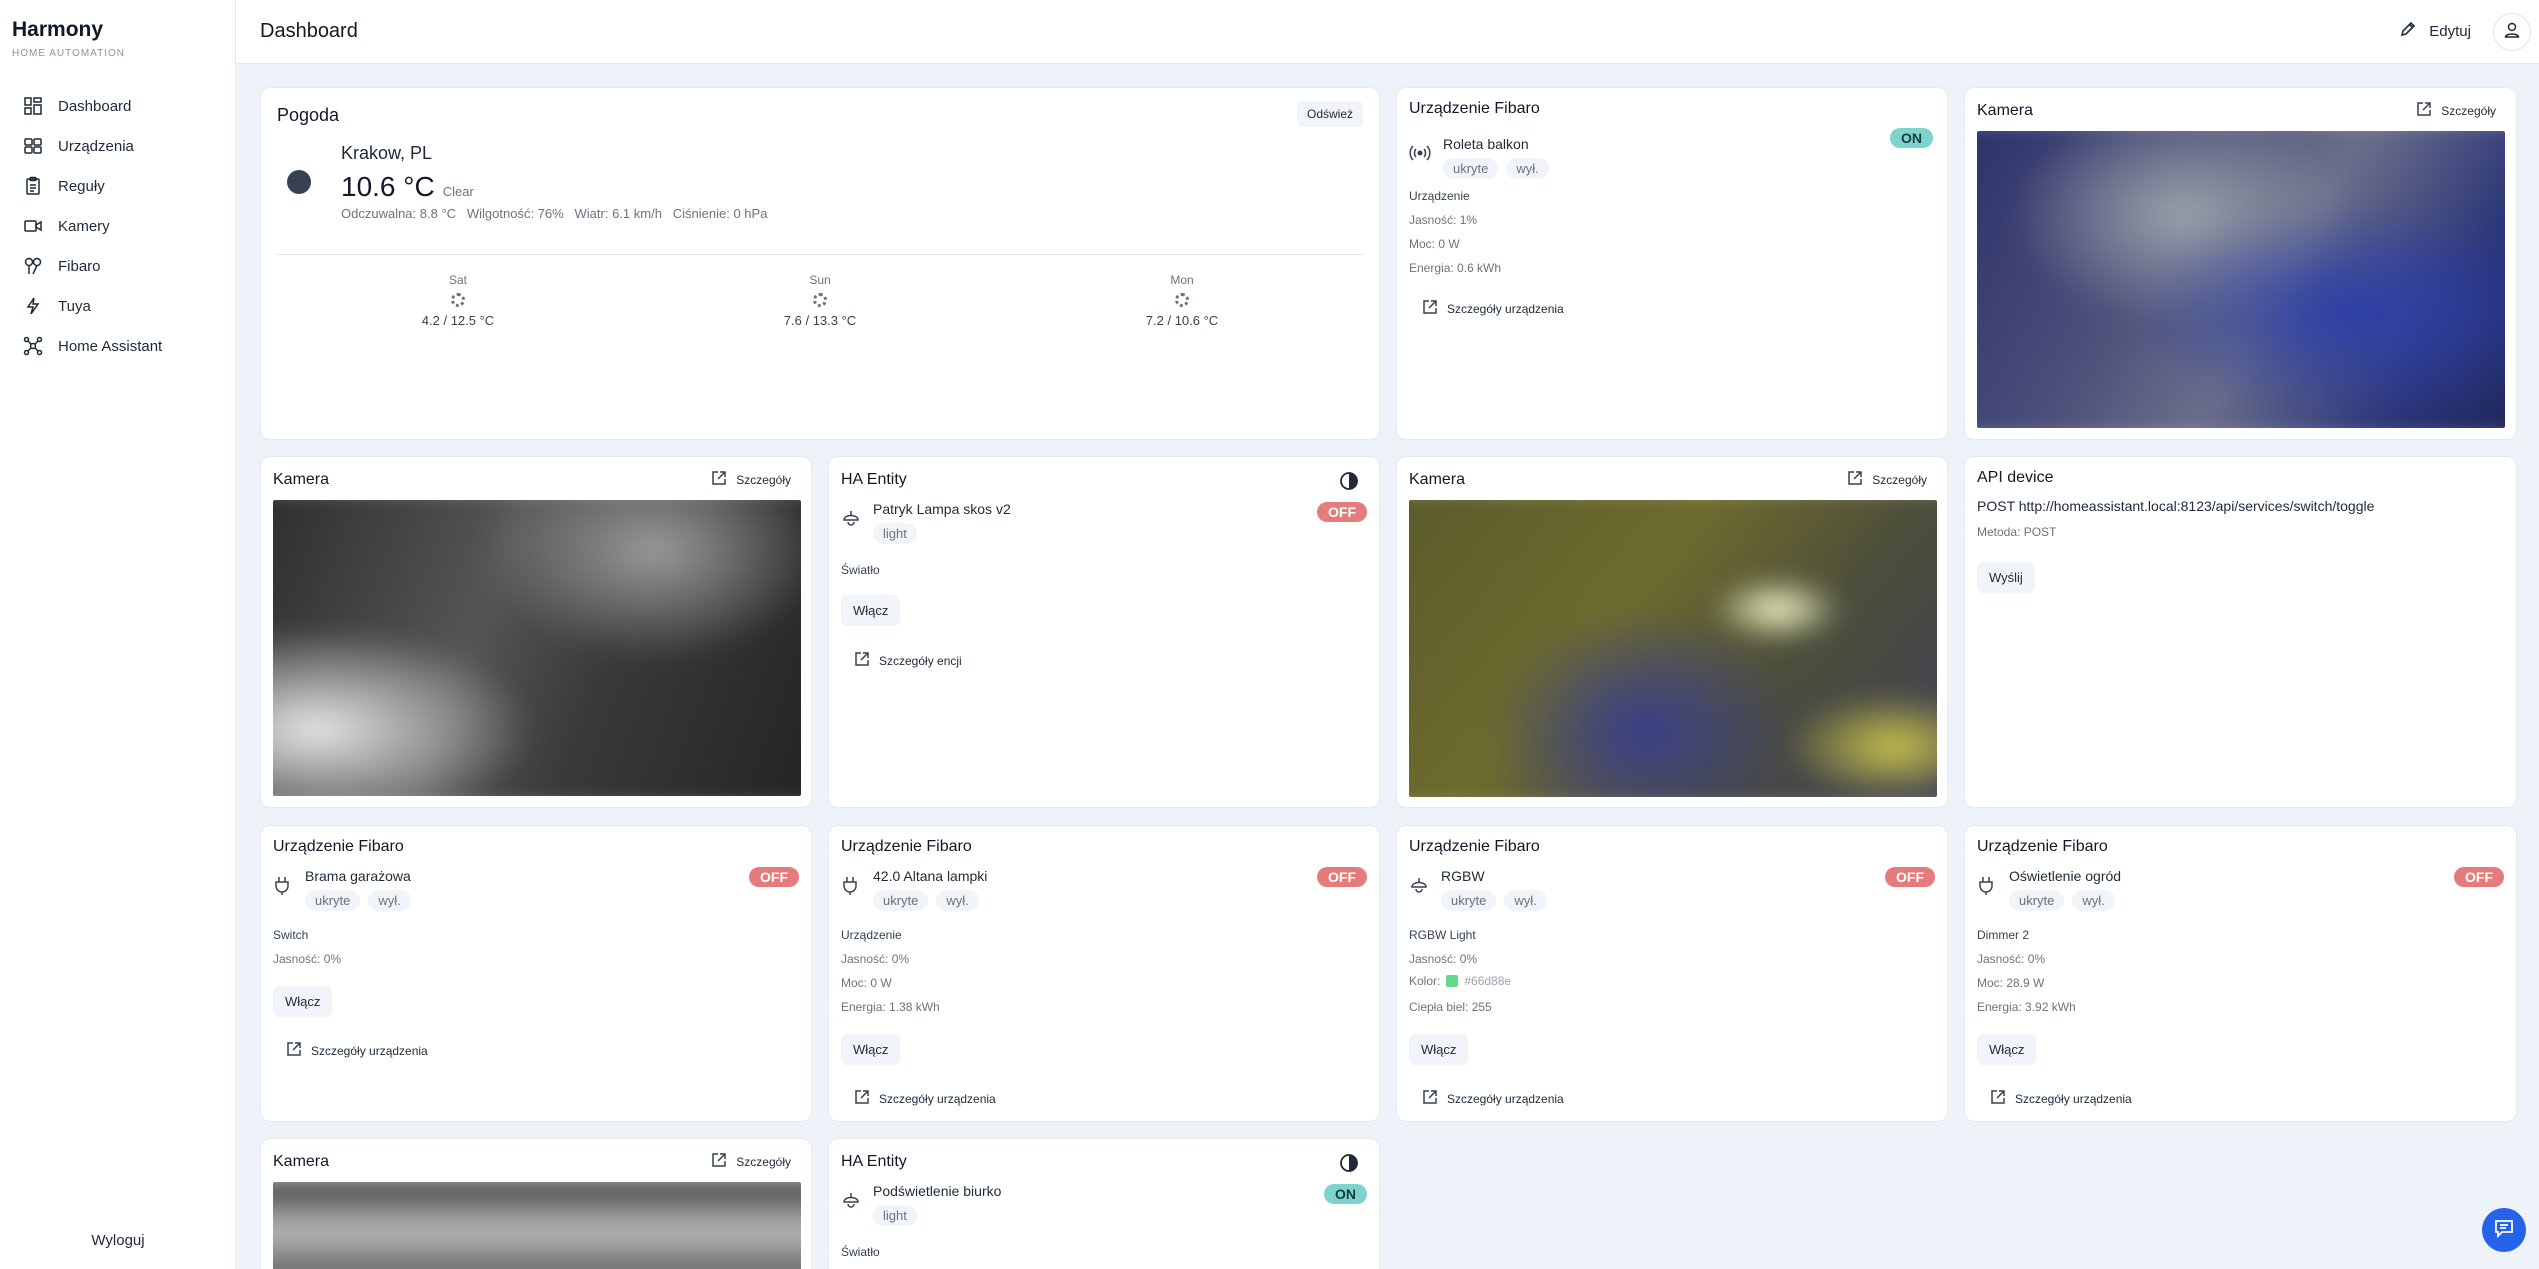 This screenshot has height=1269, width=2539. I want to click on device-header: Brama garażowa ukryte wył., so click(346, 889).